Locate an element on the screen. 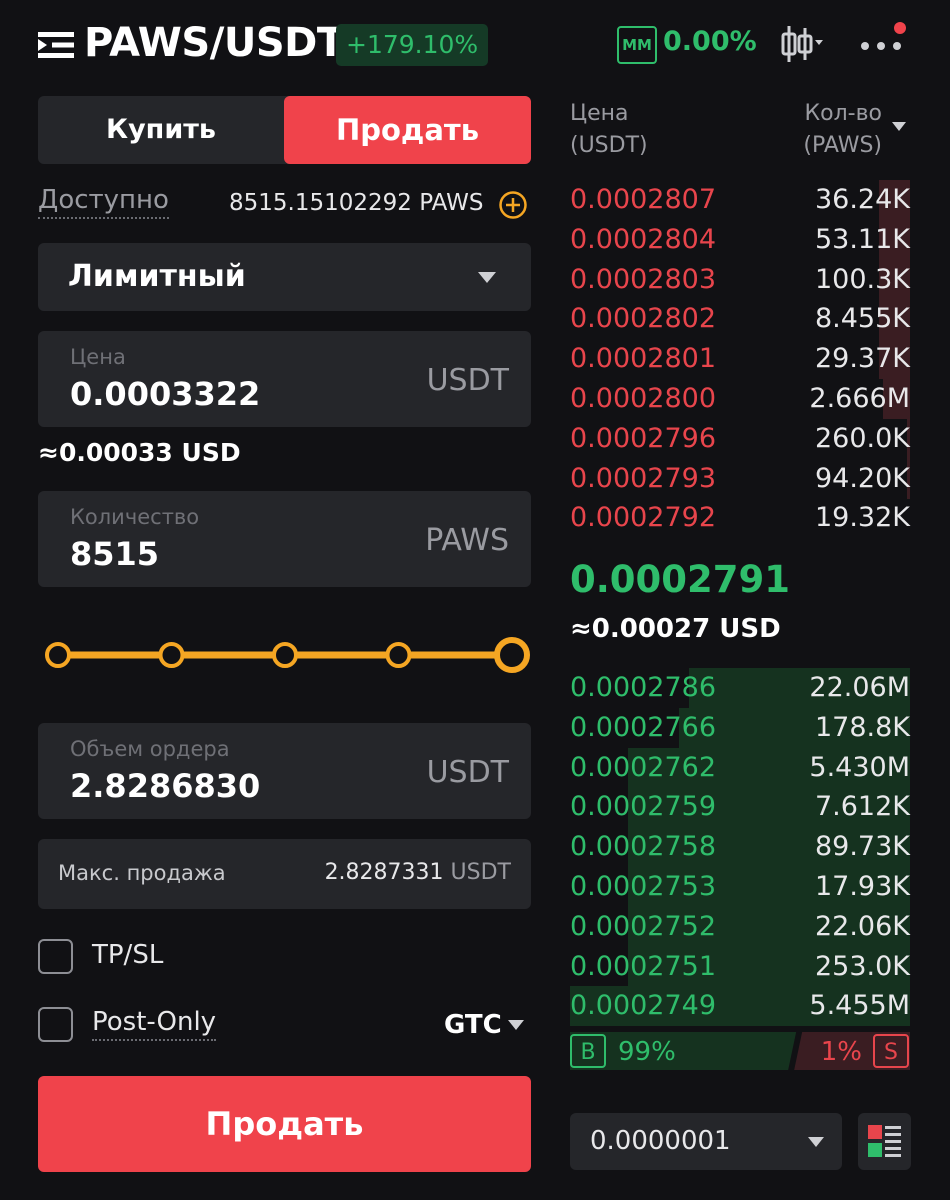 Image resolution: width=950 pixels, height=1200 pixels. buy-badge: B is located at coordinates (587, 1052).